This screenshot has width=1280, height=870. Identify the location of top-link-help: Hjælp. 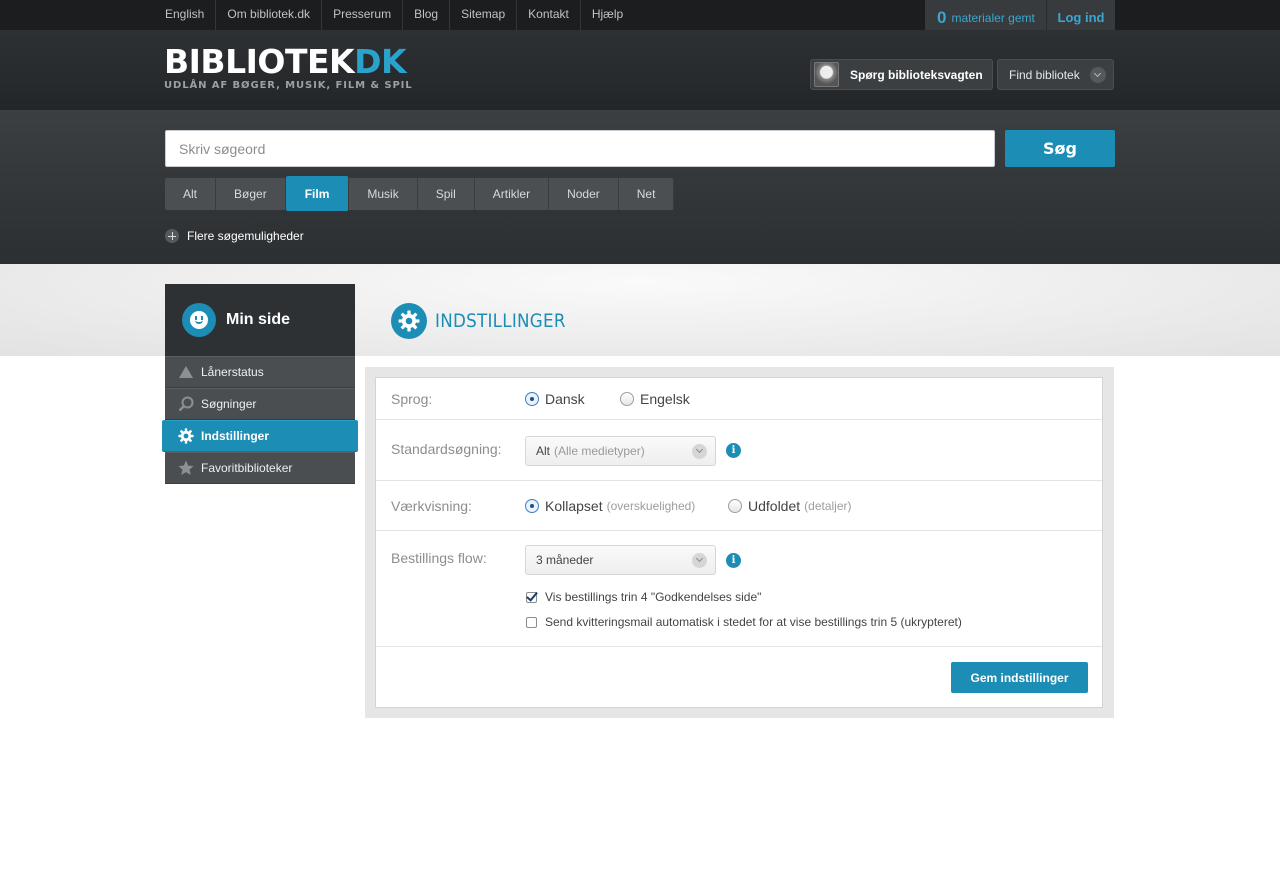
(607, 15).